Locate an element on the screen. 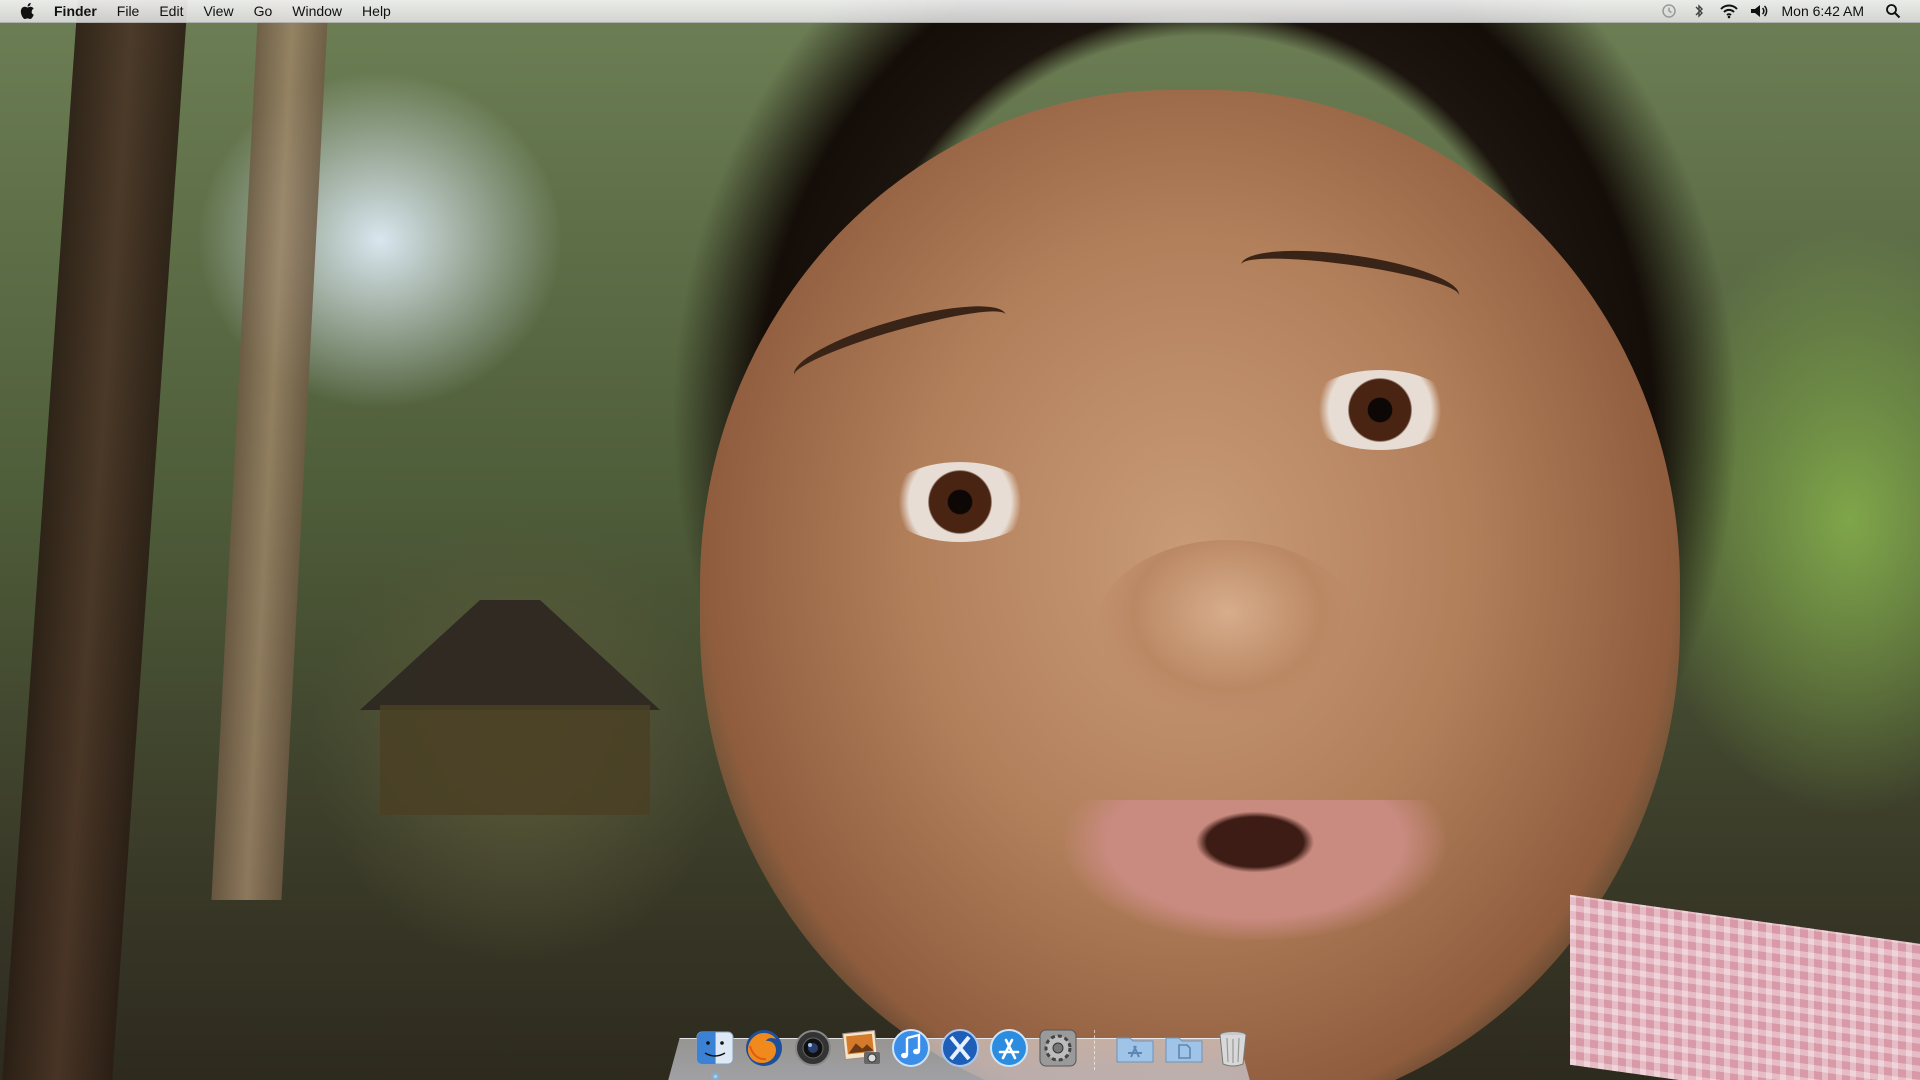 Image resolution: width=1920 pixels, height=1080 pixels. menu-help: Help is located at coordinates (376, 11).